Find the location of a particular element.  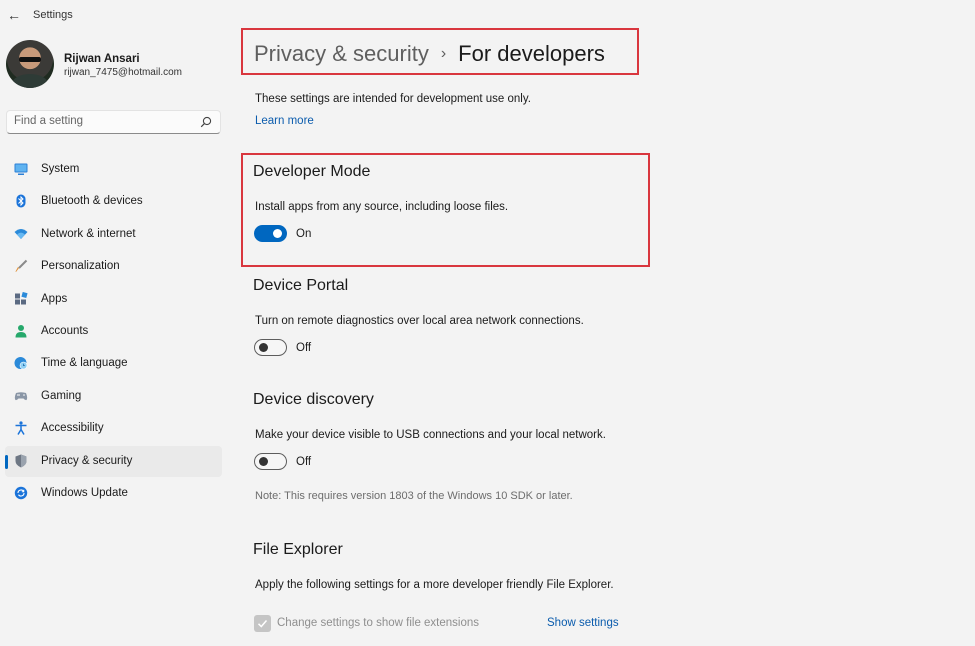

show-file-extensions-label: Change settings to show file extensions is located at coordinates (378, 623).